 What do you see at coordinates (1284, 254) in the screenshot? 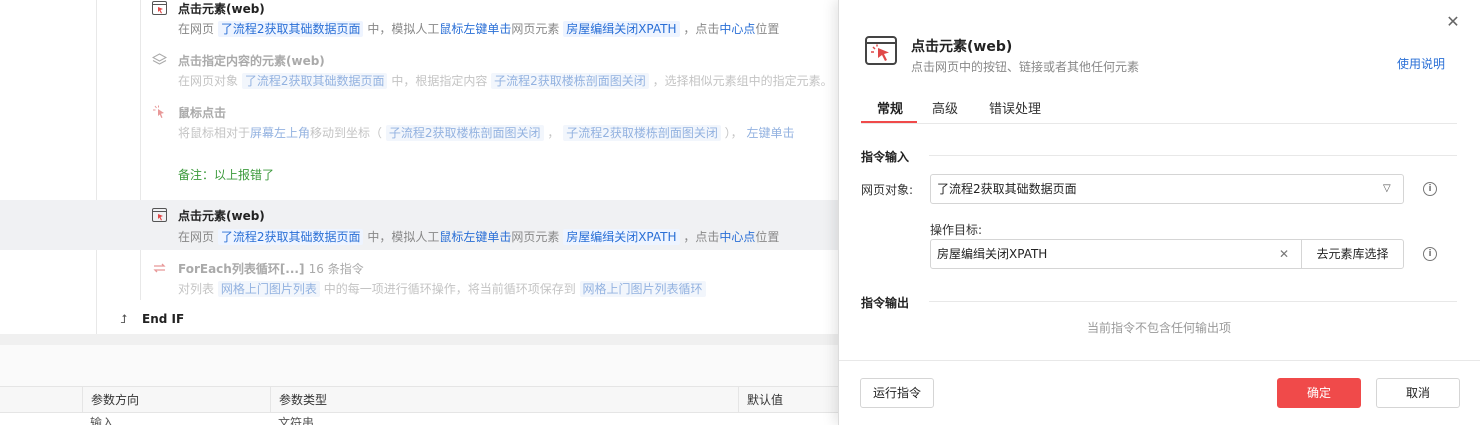
I see `clear-icon: ✕` at bounding box center [1284, 254].